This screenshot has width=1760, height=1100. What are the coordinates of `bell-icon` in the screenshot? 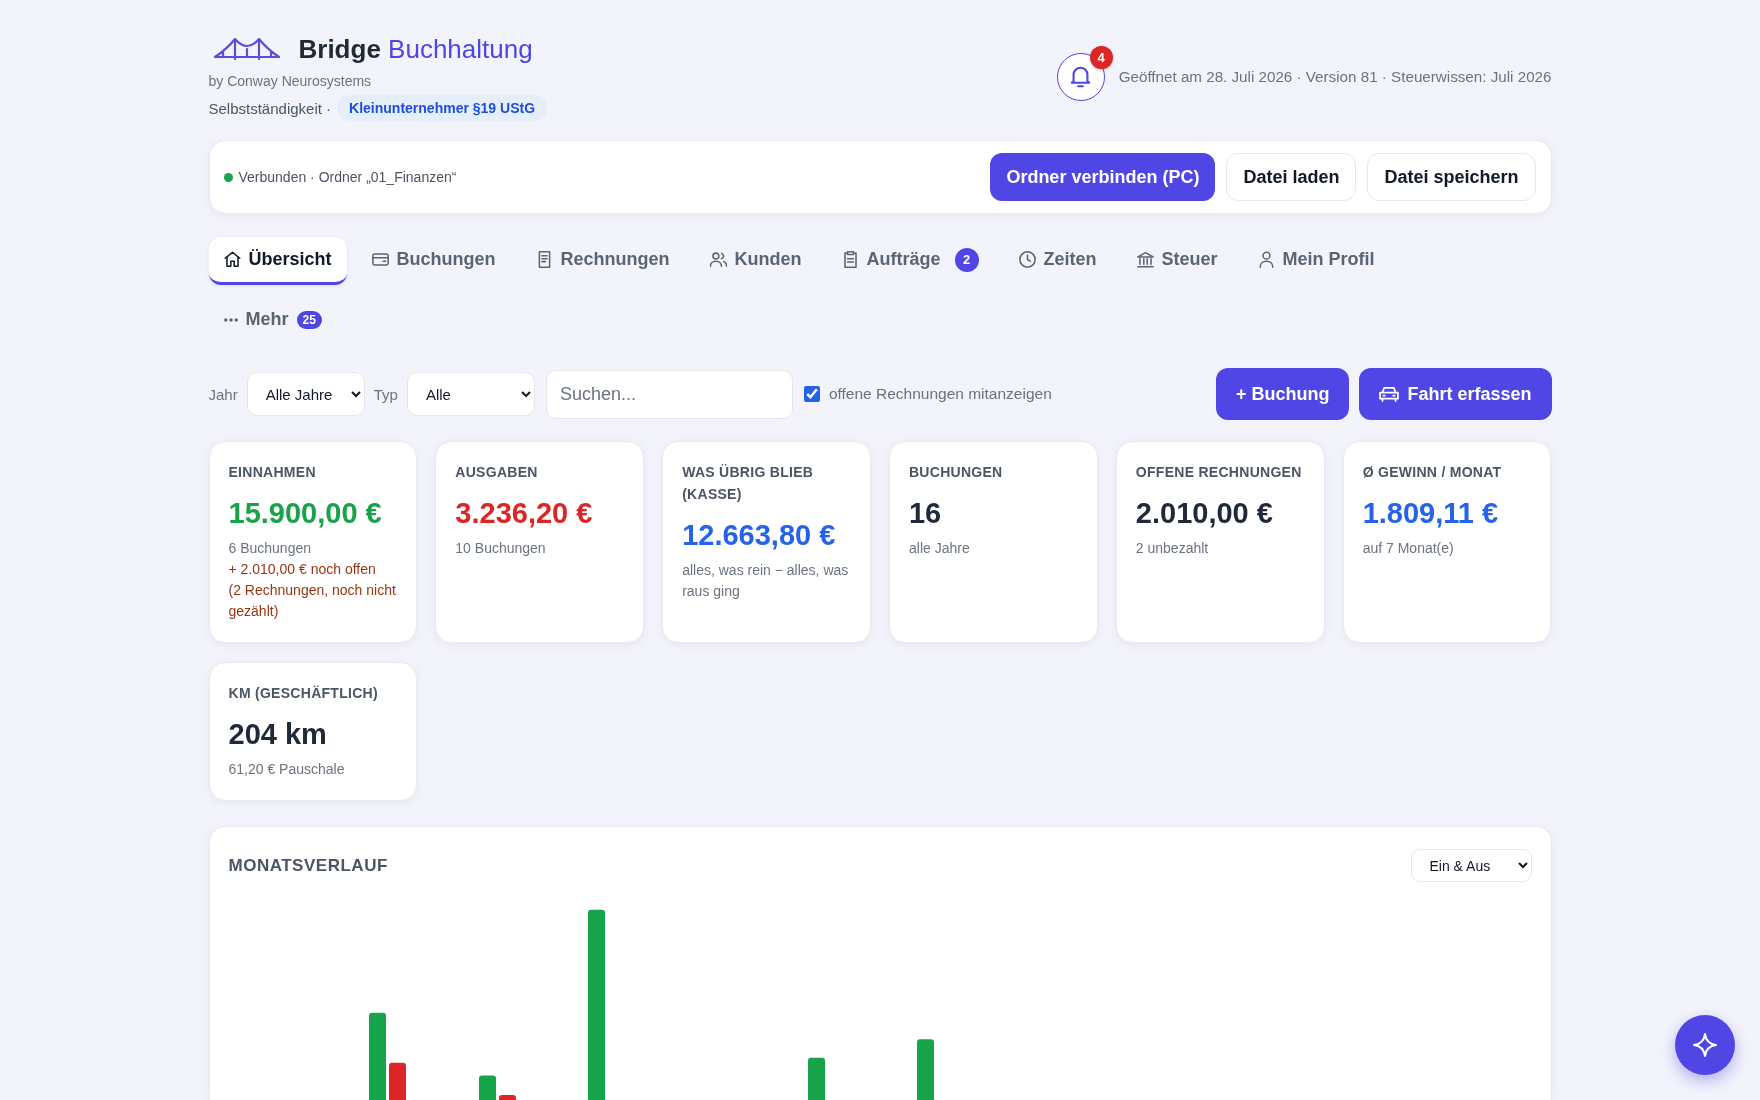 It's located at (1081, 76).